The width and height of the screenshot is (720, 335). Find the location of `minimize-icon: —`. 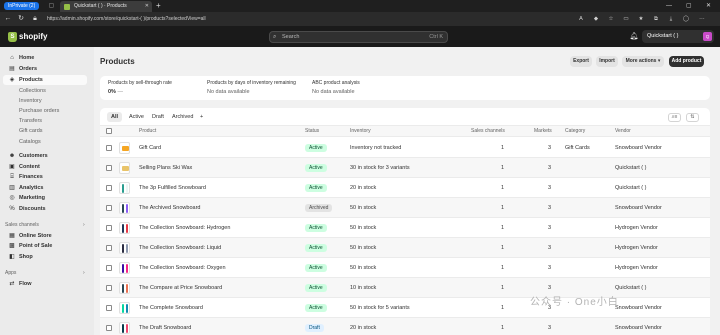

minimize-icon: — is located at coordinates (669, 6).